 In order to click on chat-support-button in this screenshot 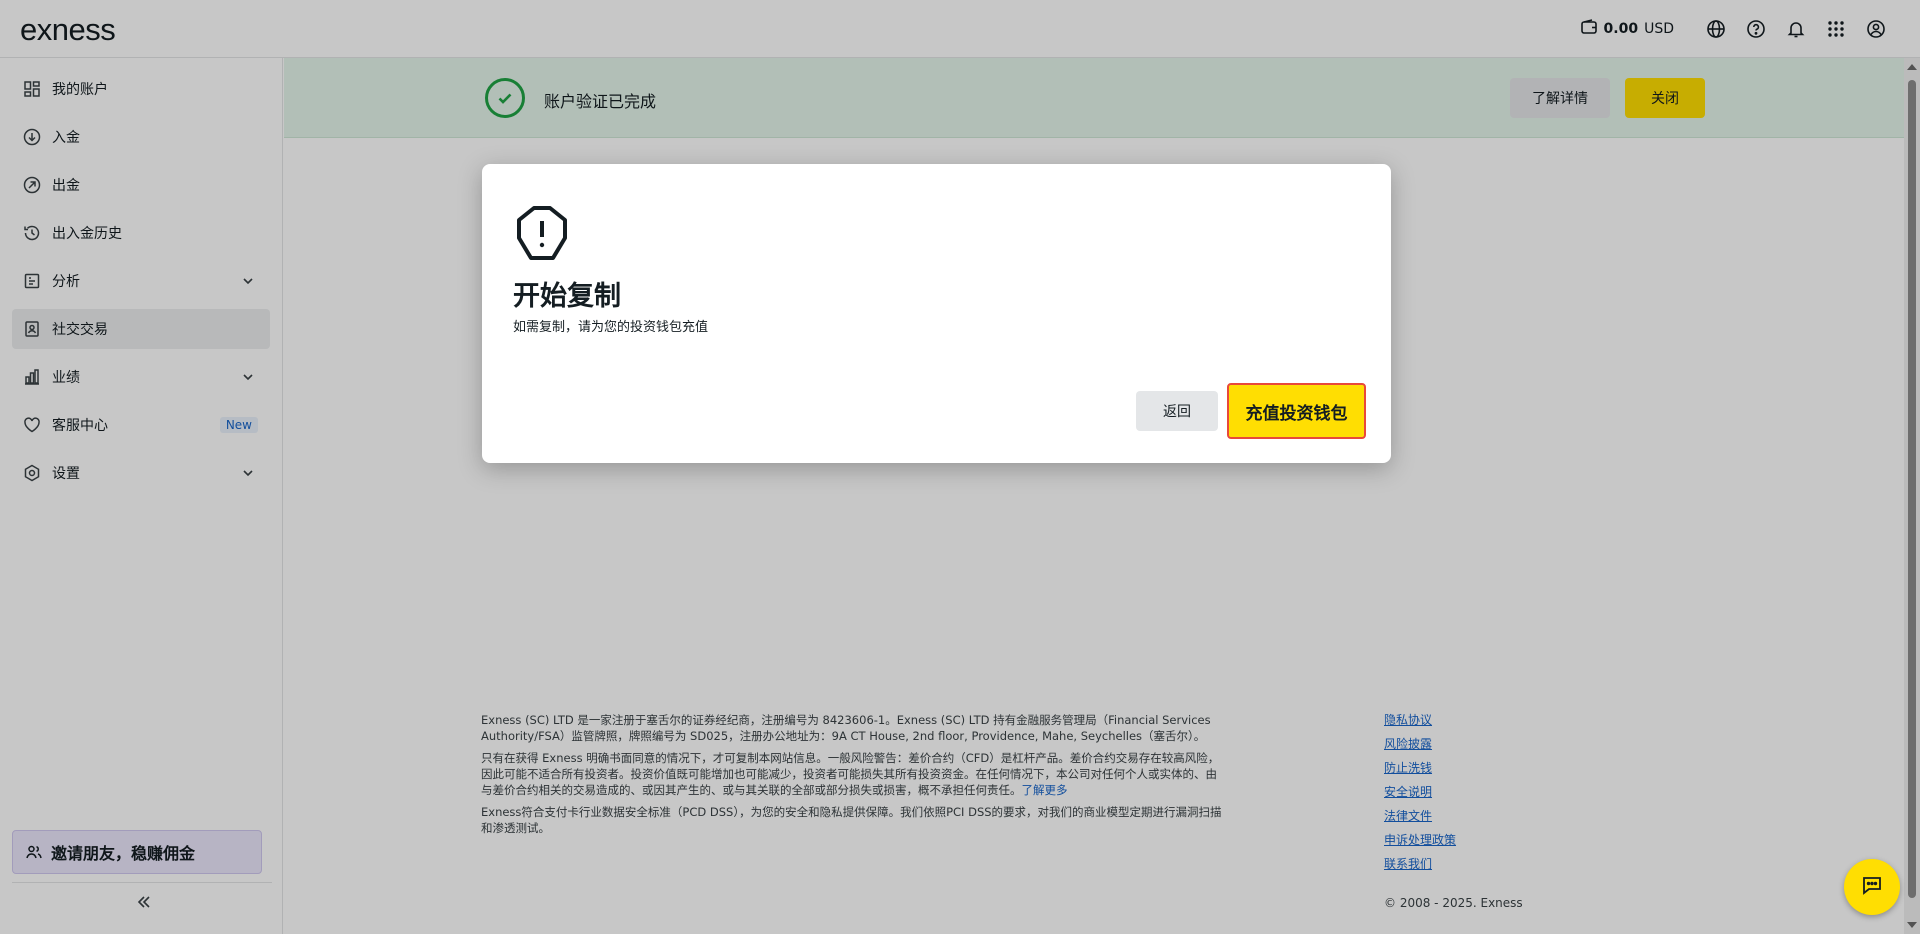, I will do `click(1872, 887)`.